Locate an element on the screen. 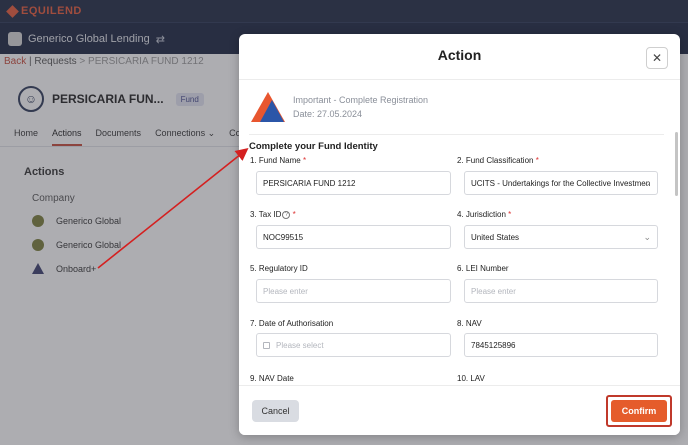  annotation-arrow is located at coordinates (173, 208).